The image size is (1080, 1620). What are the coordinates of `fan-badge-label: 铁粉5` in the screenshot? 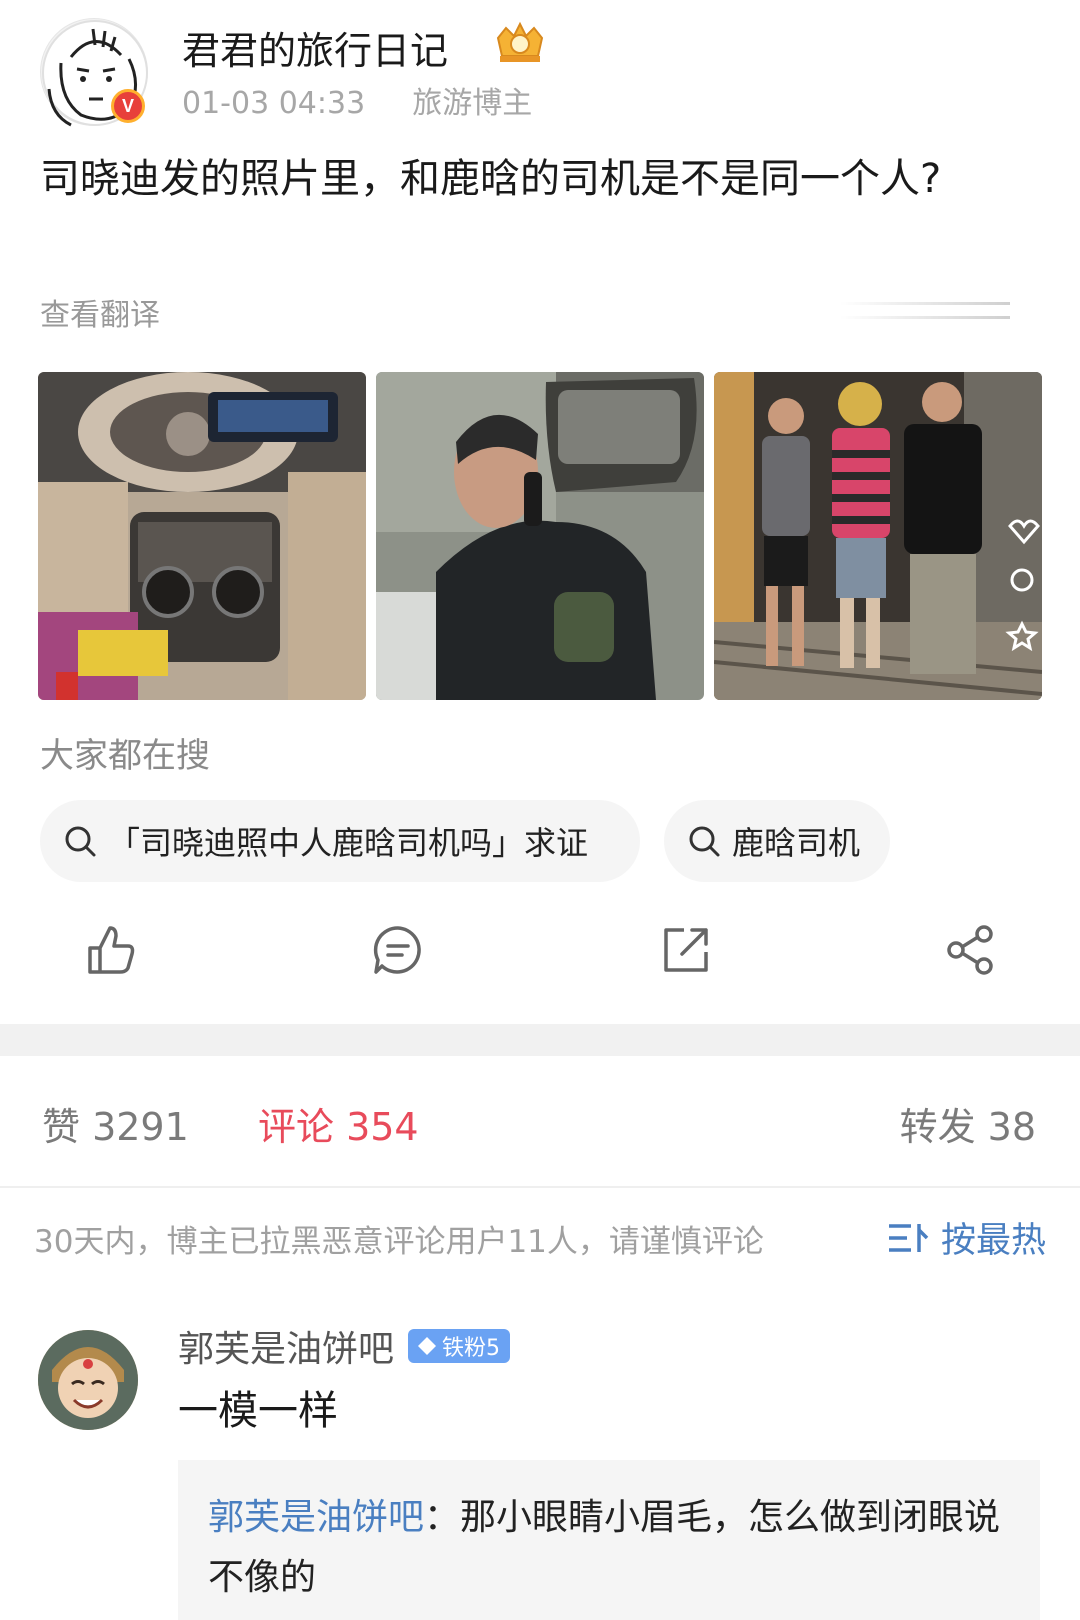 It's located at (471, 1348).